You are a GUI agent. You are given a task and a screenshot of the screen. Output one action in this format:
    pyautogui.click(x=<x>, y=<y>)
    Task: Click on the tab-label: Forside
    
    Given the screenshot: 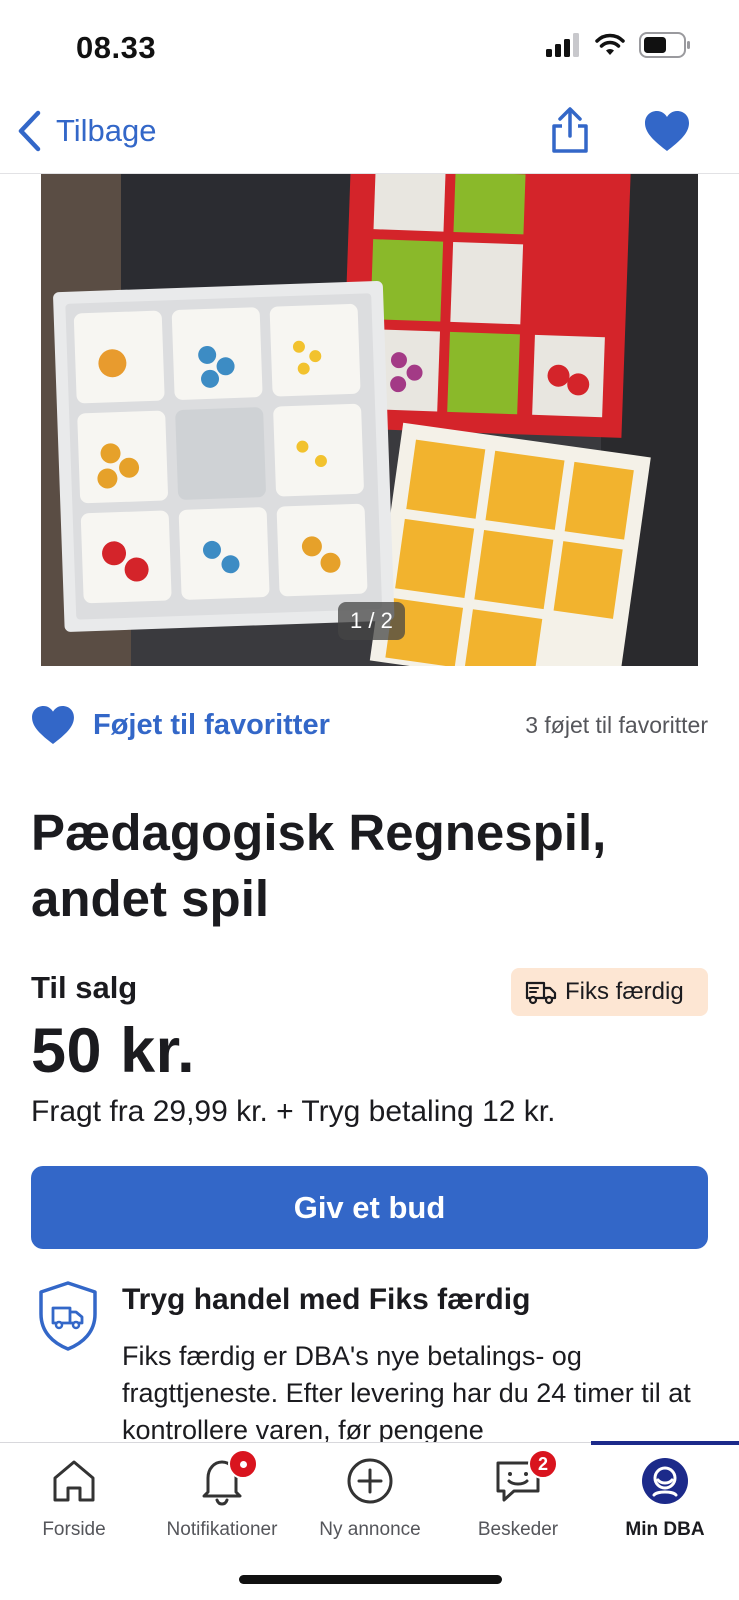 What is the action you would take?
    pyautogui.click(x=74, y=1529)
    